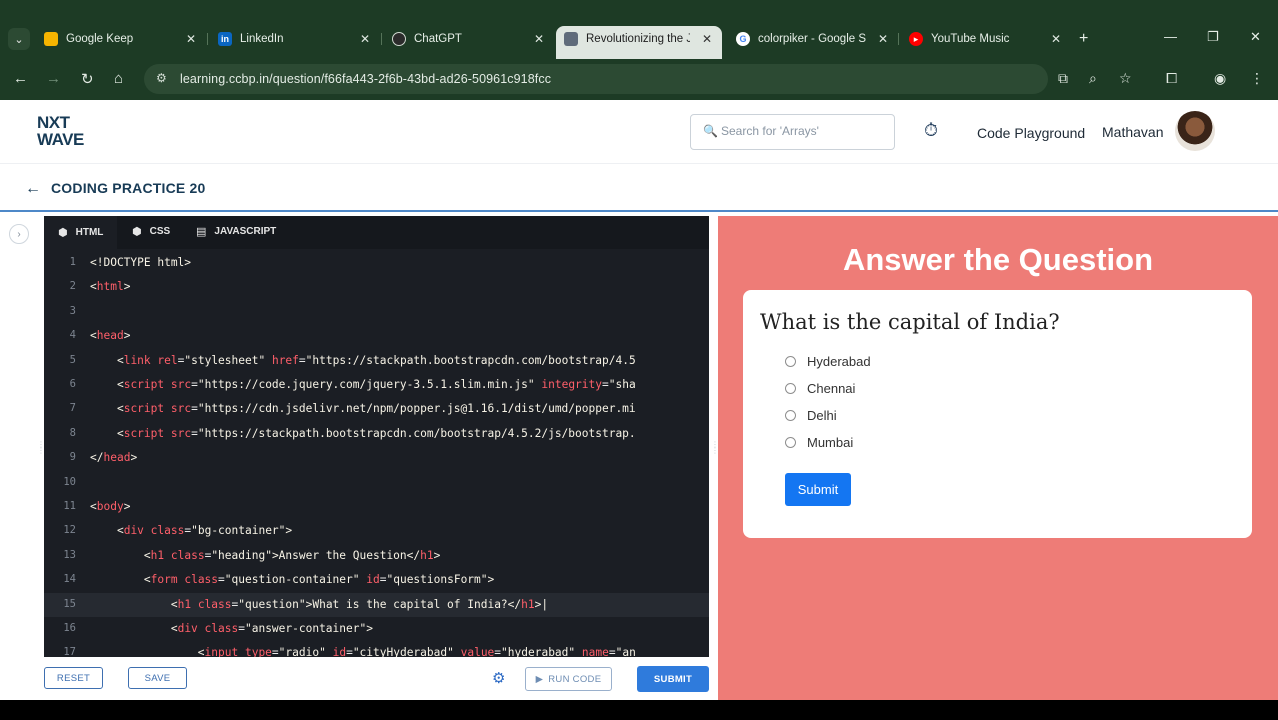 This screenshot has height=720, width=1278. I want to click on gear-icon: ⚙, so click(498, 678).